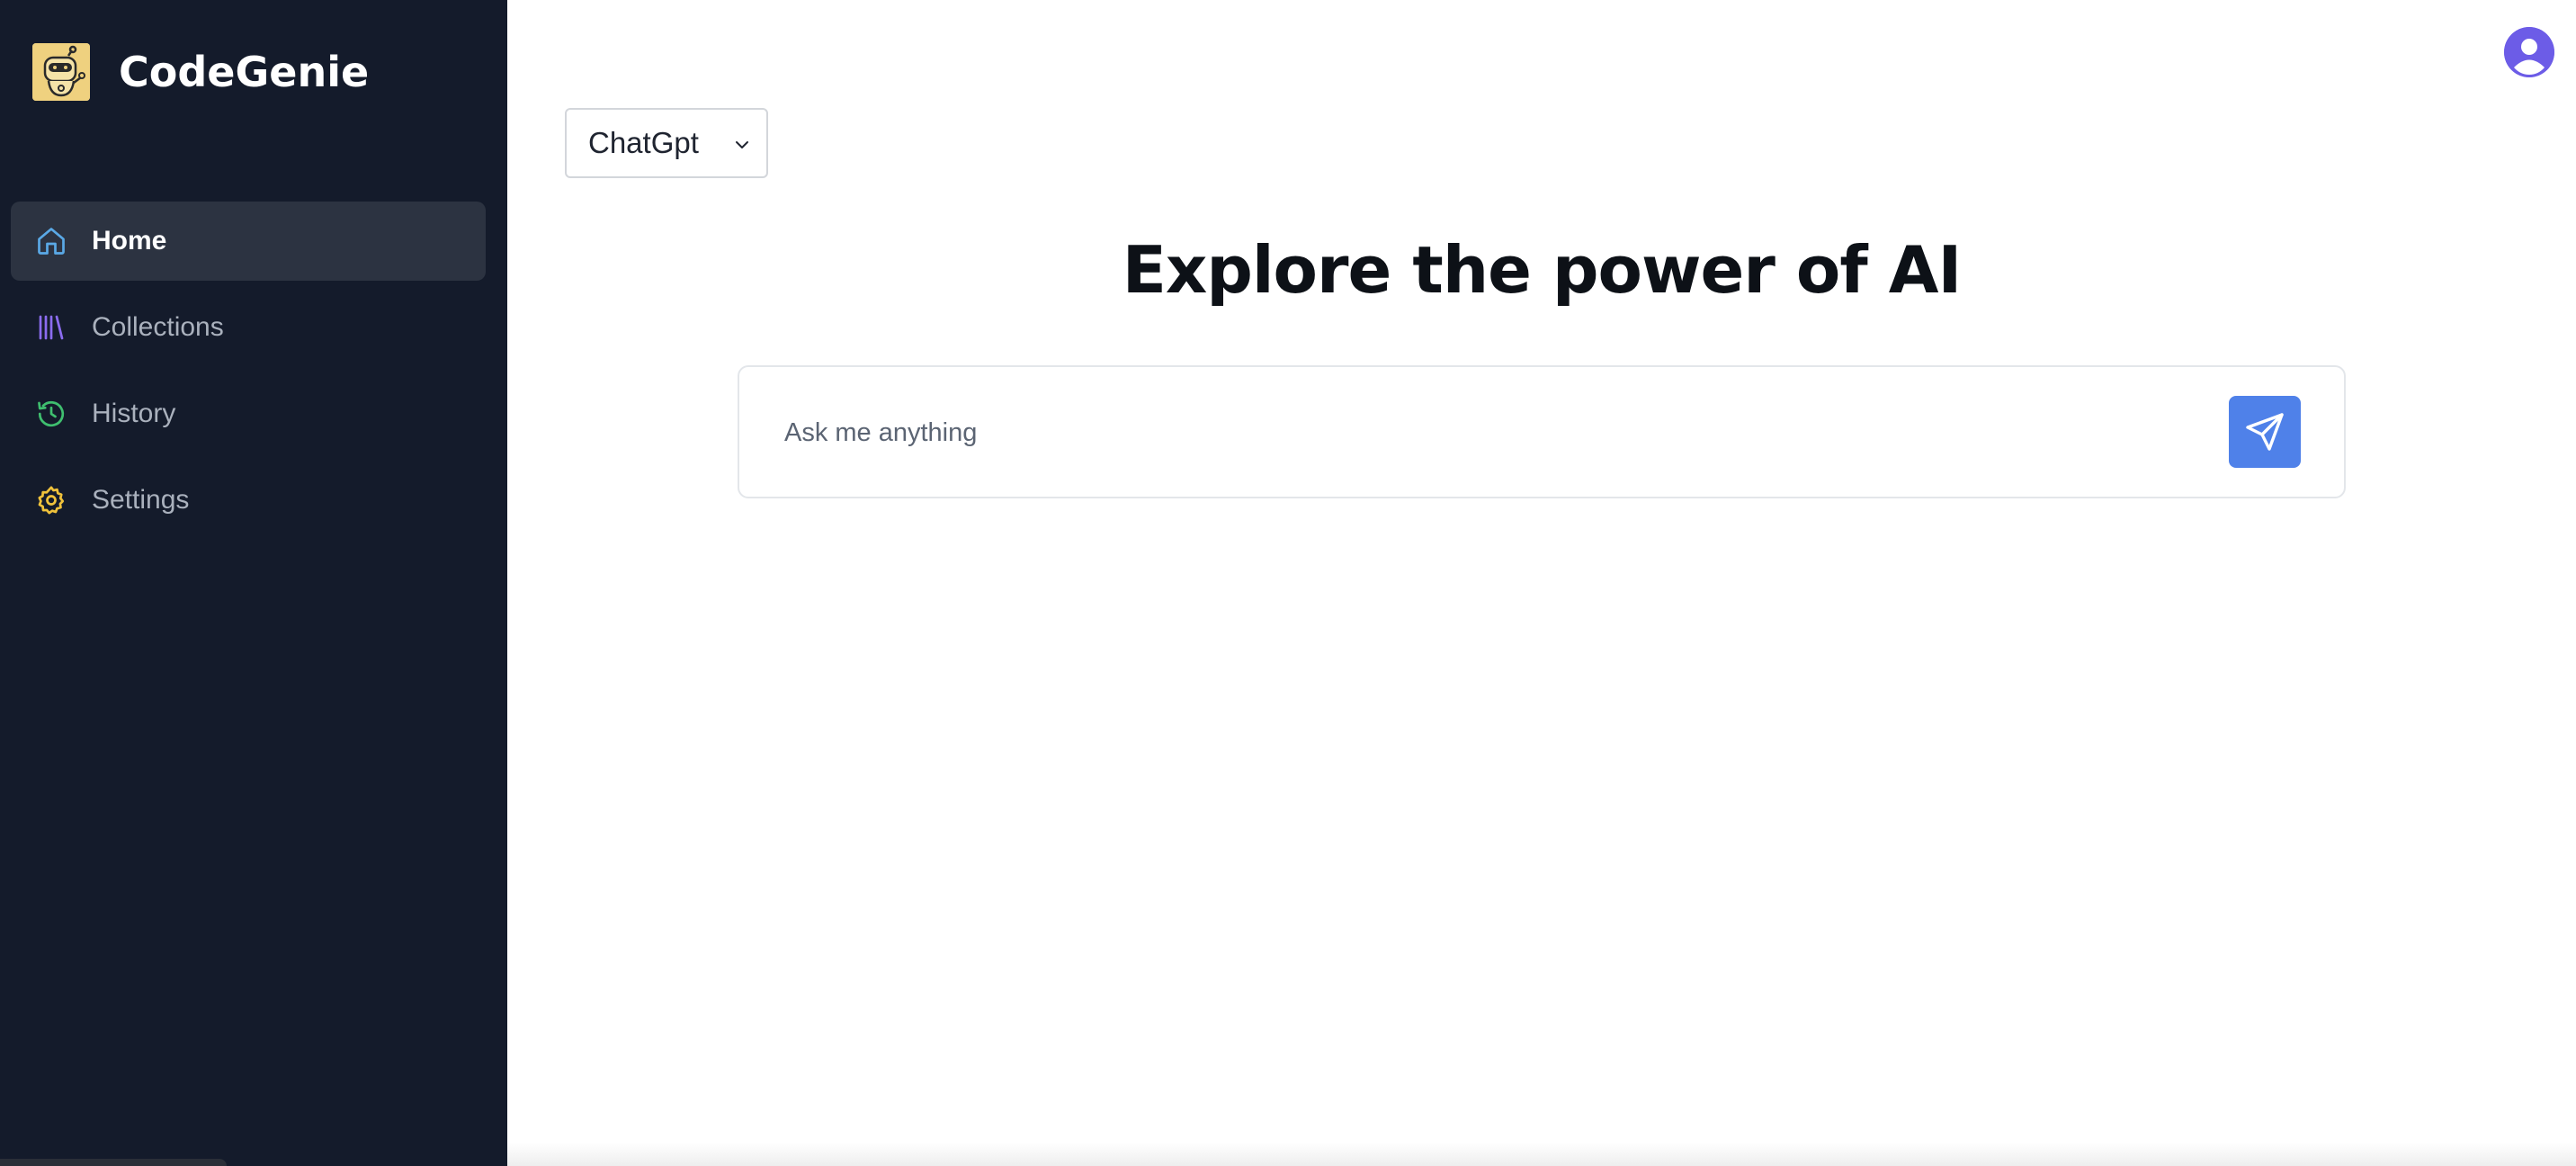 The image size is (2576, 1166). I want to click on sidebar-item-collections: Collections, so click(248, 327).